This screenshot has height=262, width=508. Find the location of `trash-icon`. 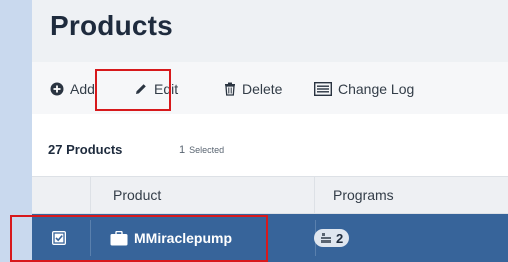

trash-icon is located at coordinates (230, 89).